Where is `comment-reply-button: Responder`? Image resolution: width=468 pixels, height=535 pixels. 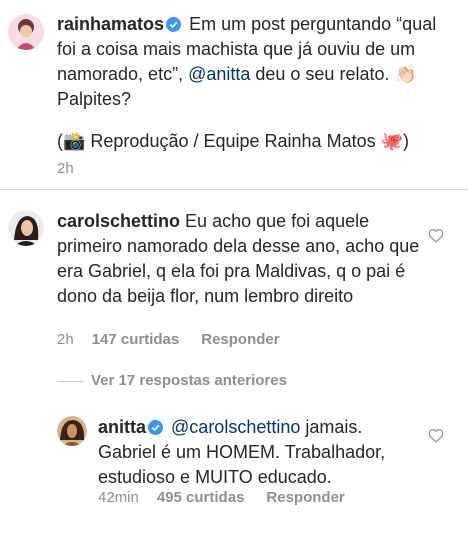 comment-reply-button: Responder is located at coordinates (240, 339).